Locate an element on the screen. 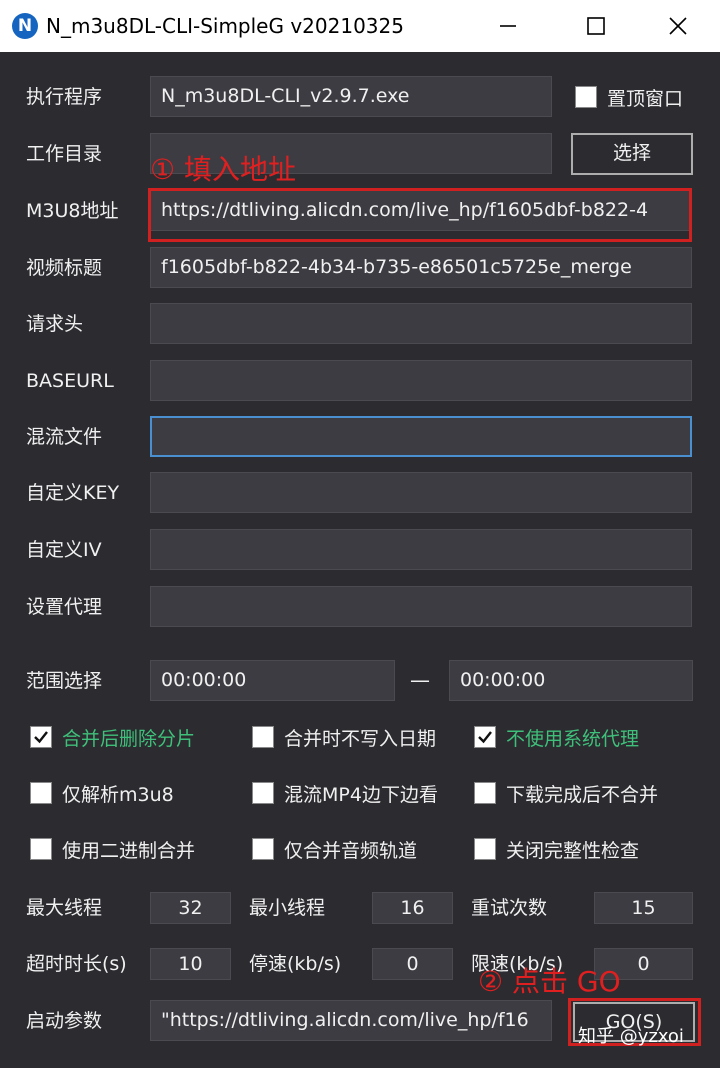 This screenshot has width=720, height=1068. option-label: 仅合并音频轨道 is located at coordinates (351, 850).